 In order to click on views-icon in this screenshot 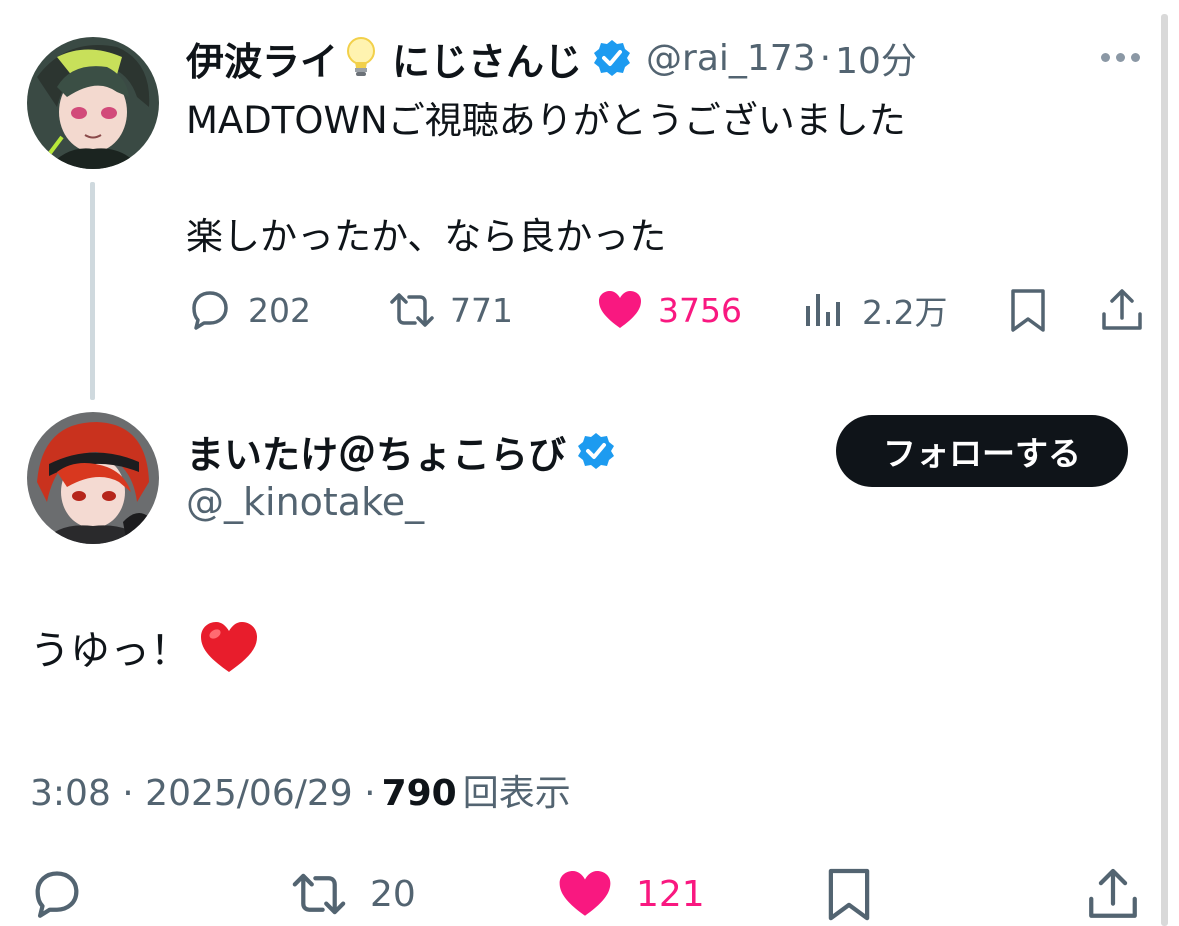, I will do `click(823, 310)`.